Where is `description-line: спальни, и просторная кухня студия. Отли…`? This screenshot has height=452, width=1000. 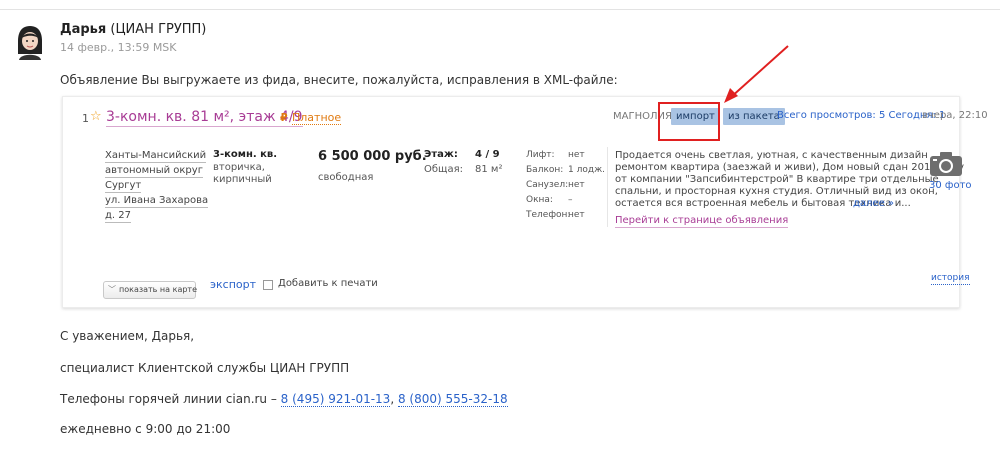 description-line: спальни, и просторная кухня студия. Отли… is located at coordinates (776, 191).